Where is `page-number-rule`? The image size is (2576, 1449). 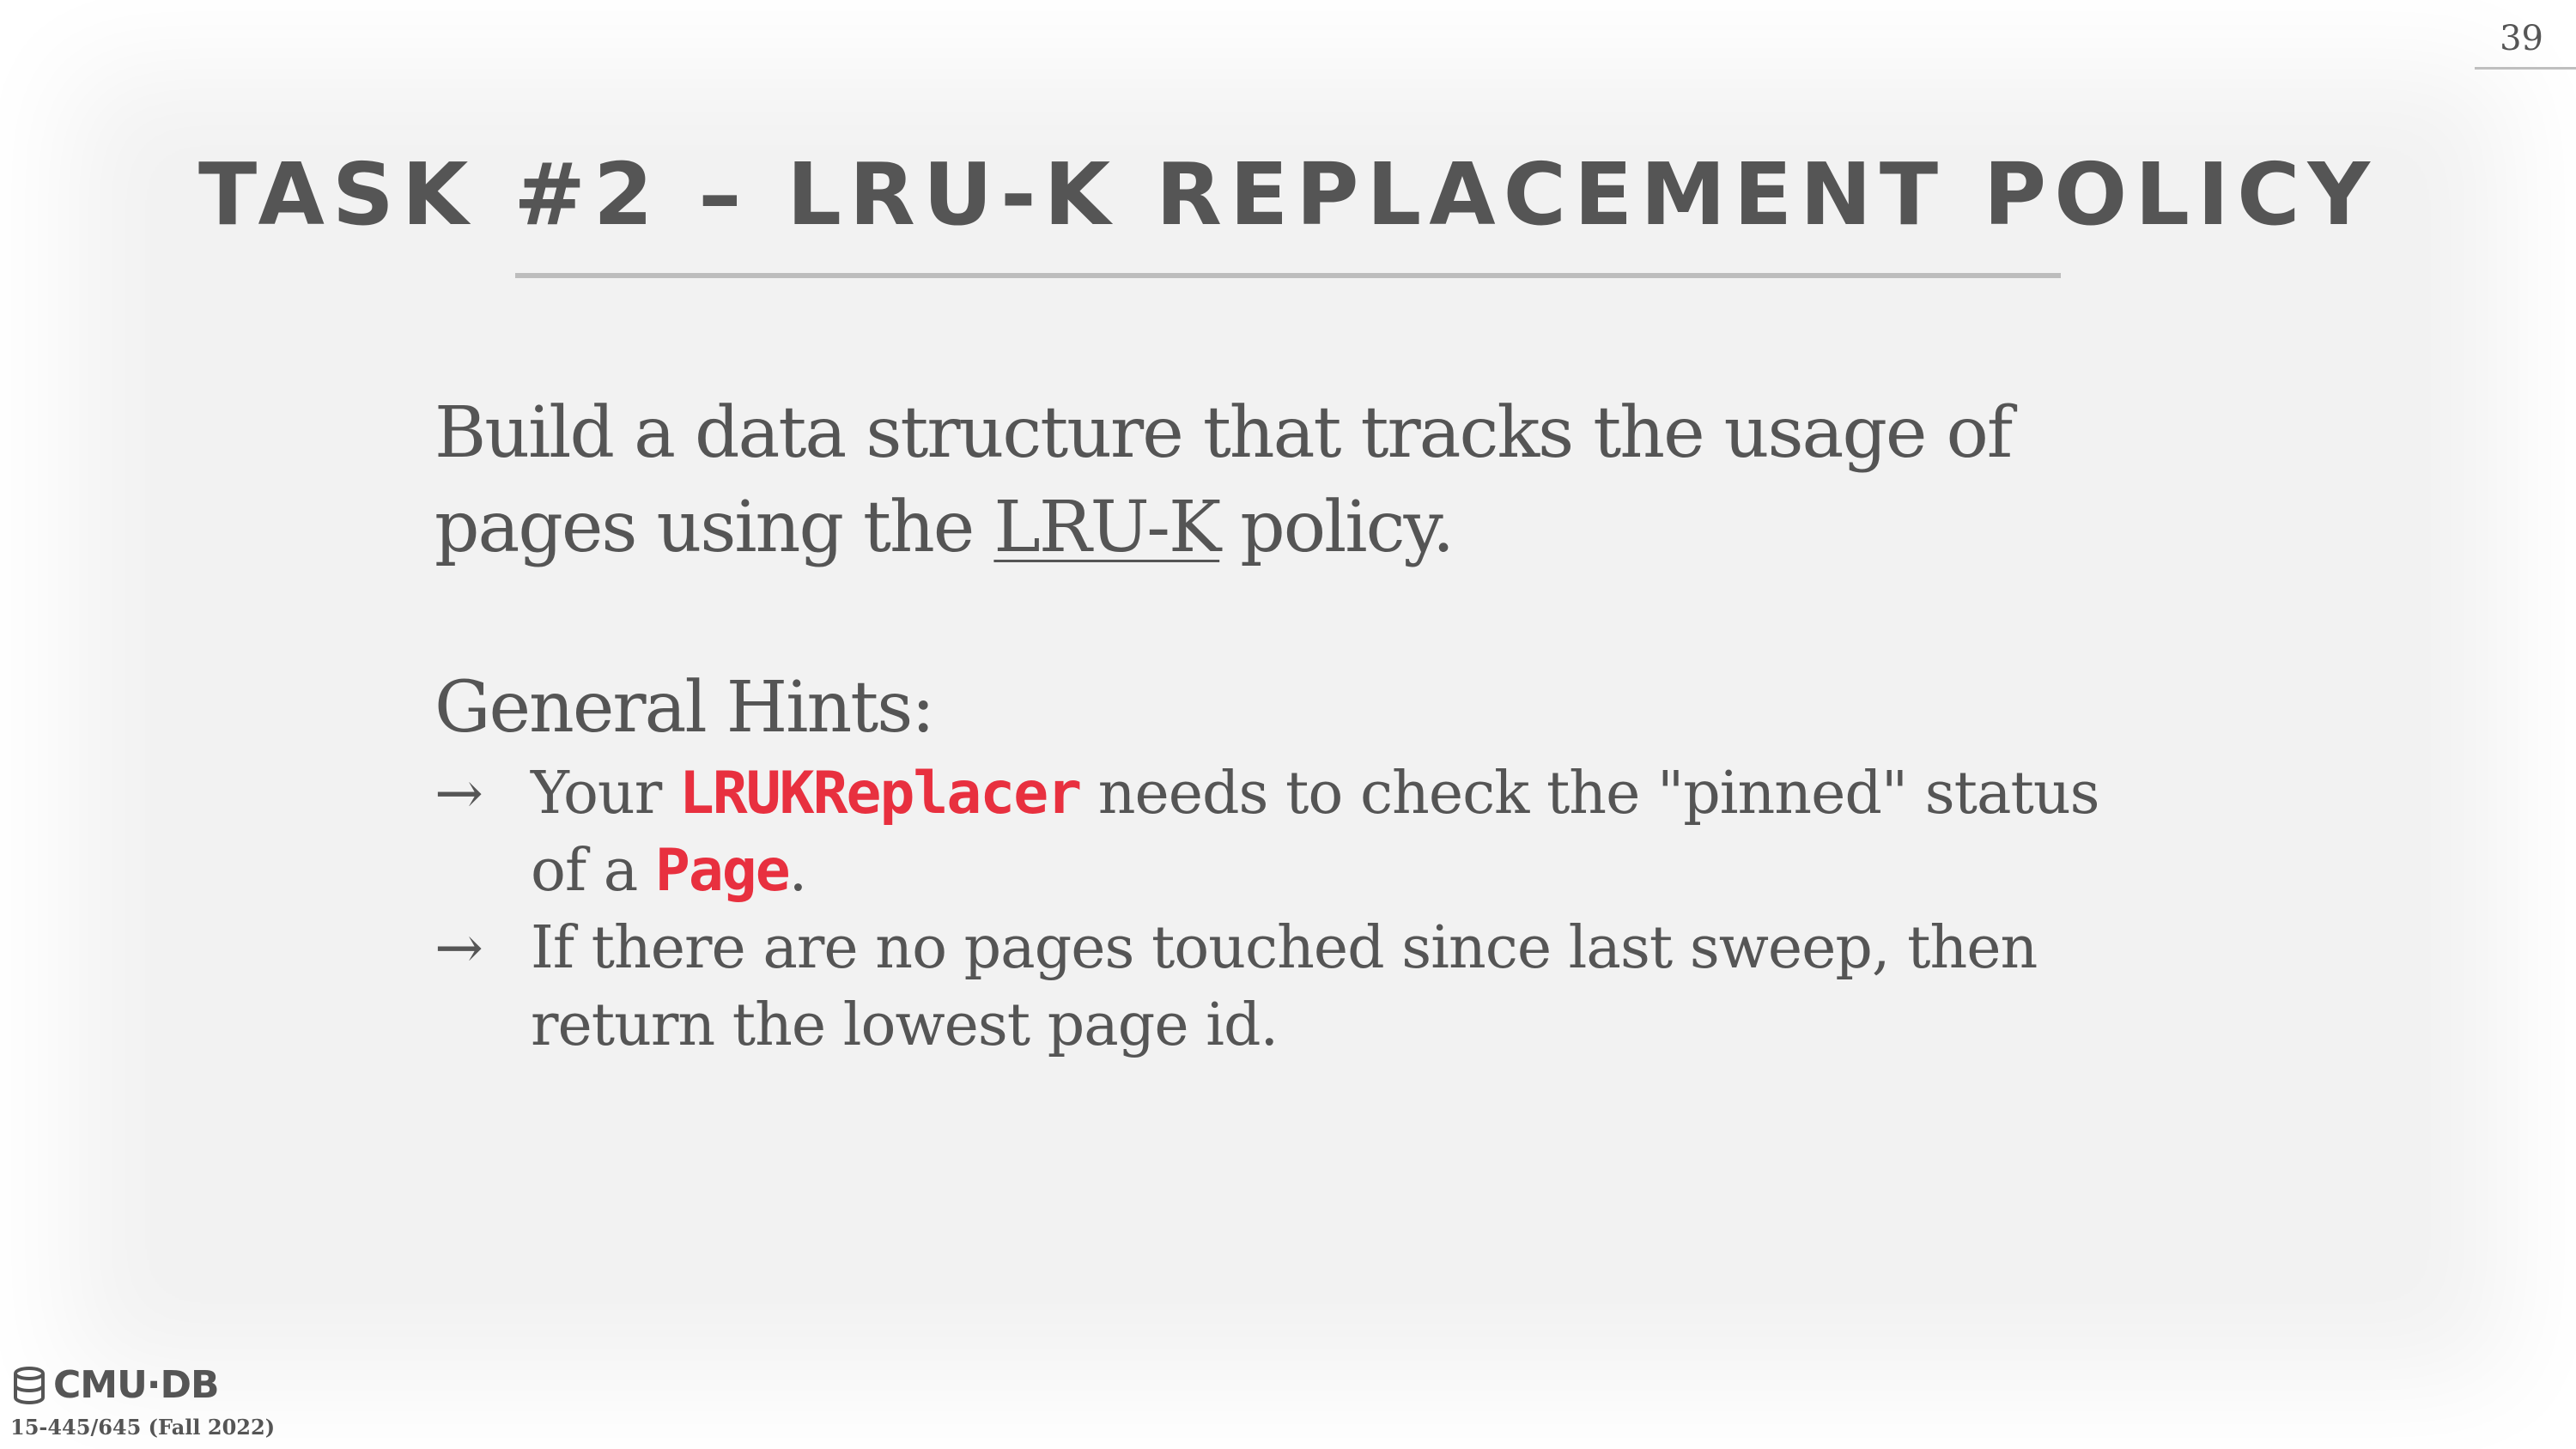 page-number-rule is located at coordinates (2525, 68).